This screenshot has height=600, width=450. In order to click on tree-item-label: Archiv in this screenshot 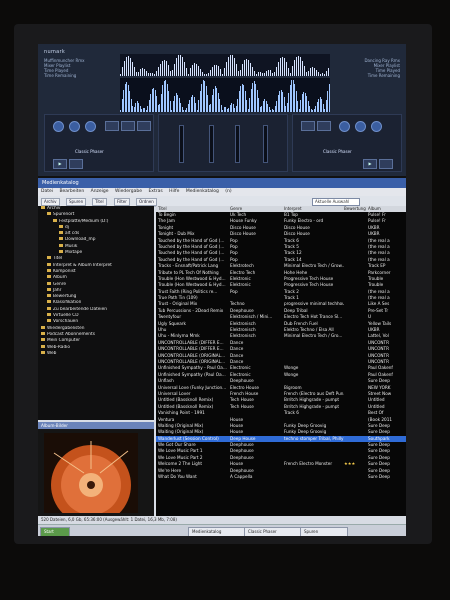, I will do `click(54, 208)`.